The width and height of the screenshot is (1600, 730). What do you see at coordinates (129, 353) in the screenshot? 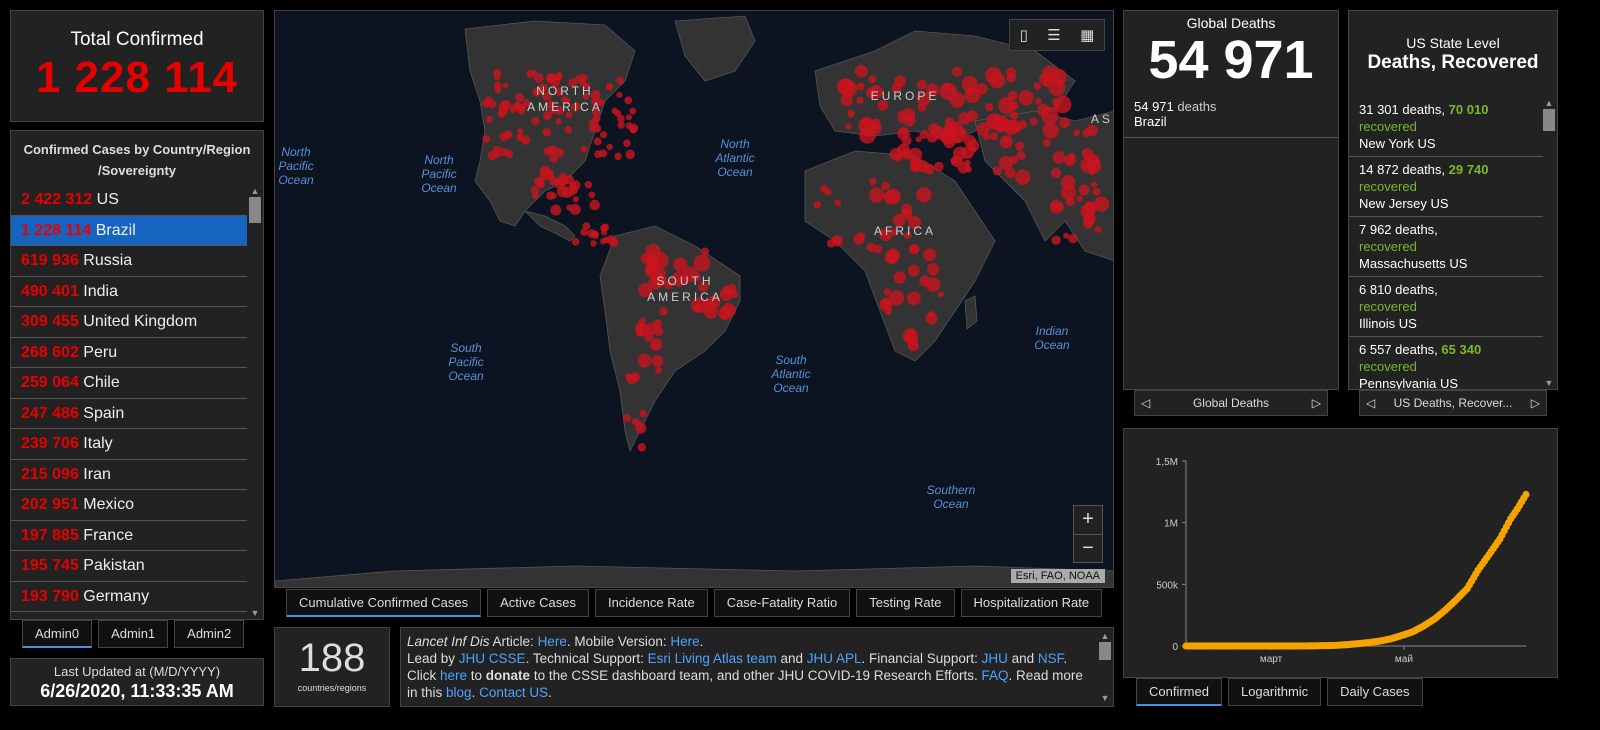
I see `country-list-item: 268 602 Peru` at bounding box center [129, 353].